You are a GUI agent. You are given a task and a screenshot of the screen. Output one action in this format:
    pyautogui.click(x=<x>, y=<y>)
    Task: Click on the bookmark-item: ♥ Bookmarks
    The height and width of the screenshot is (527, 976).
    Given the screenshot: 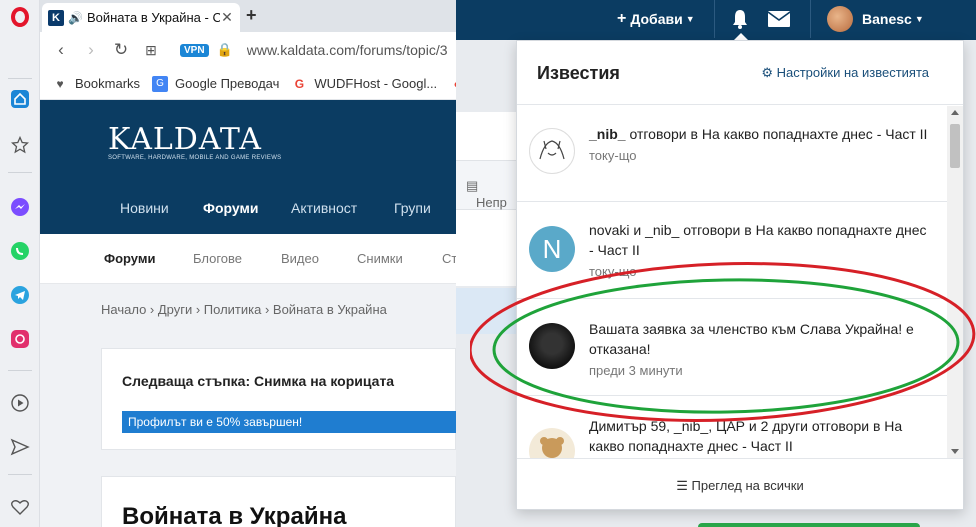 What is the action you would take?
    pyautogui.click(x=96, y=84)
    